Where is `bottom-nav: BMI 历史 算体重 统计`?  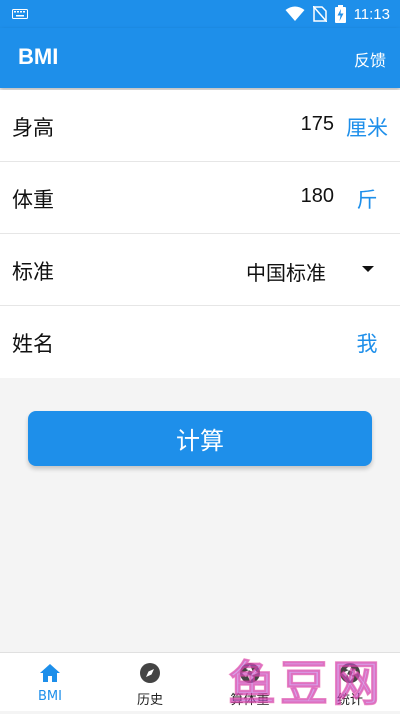 bottom-nav: BMI 历史 算体重 统计 is located at coordinates (200, 681).